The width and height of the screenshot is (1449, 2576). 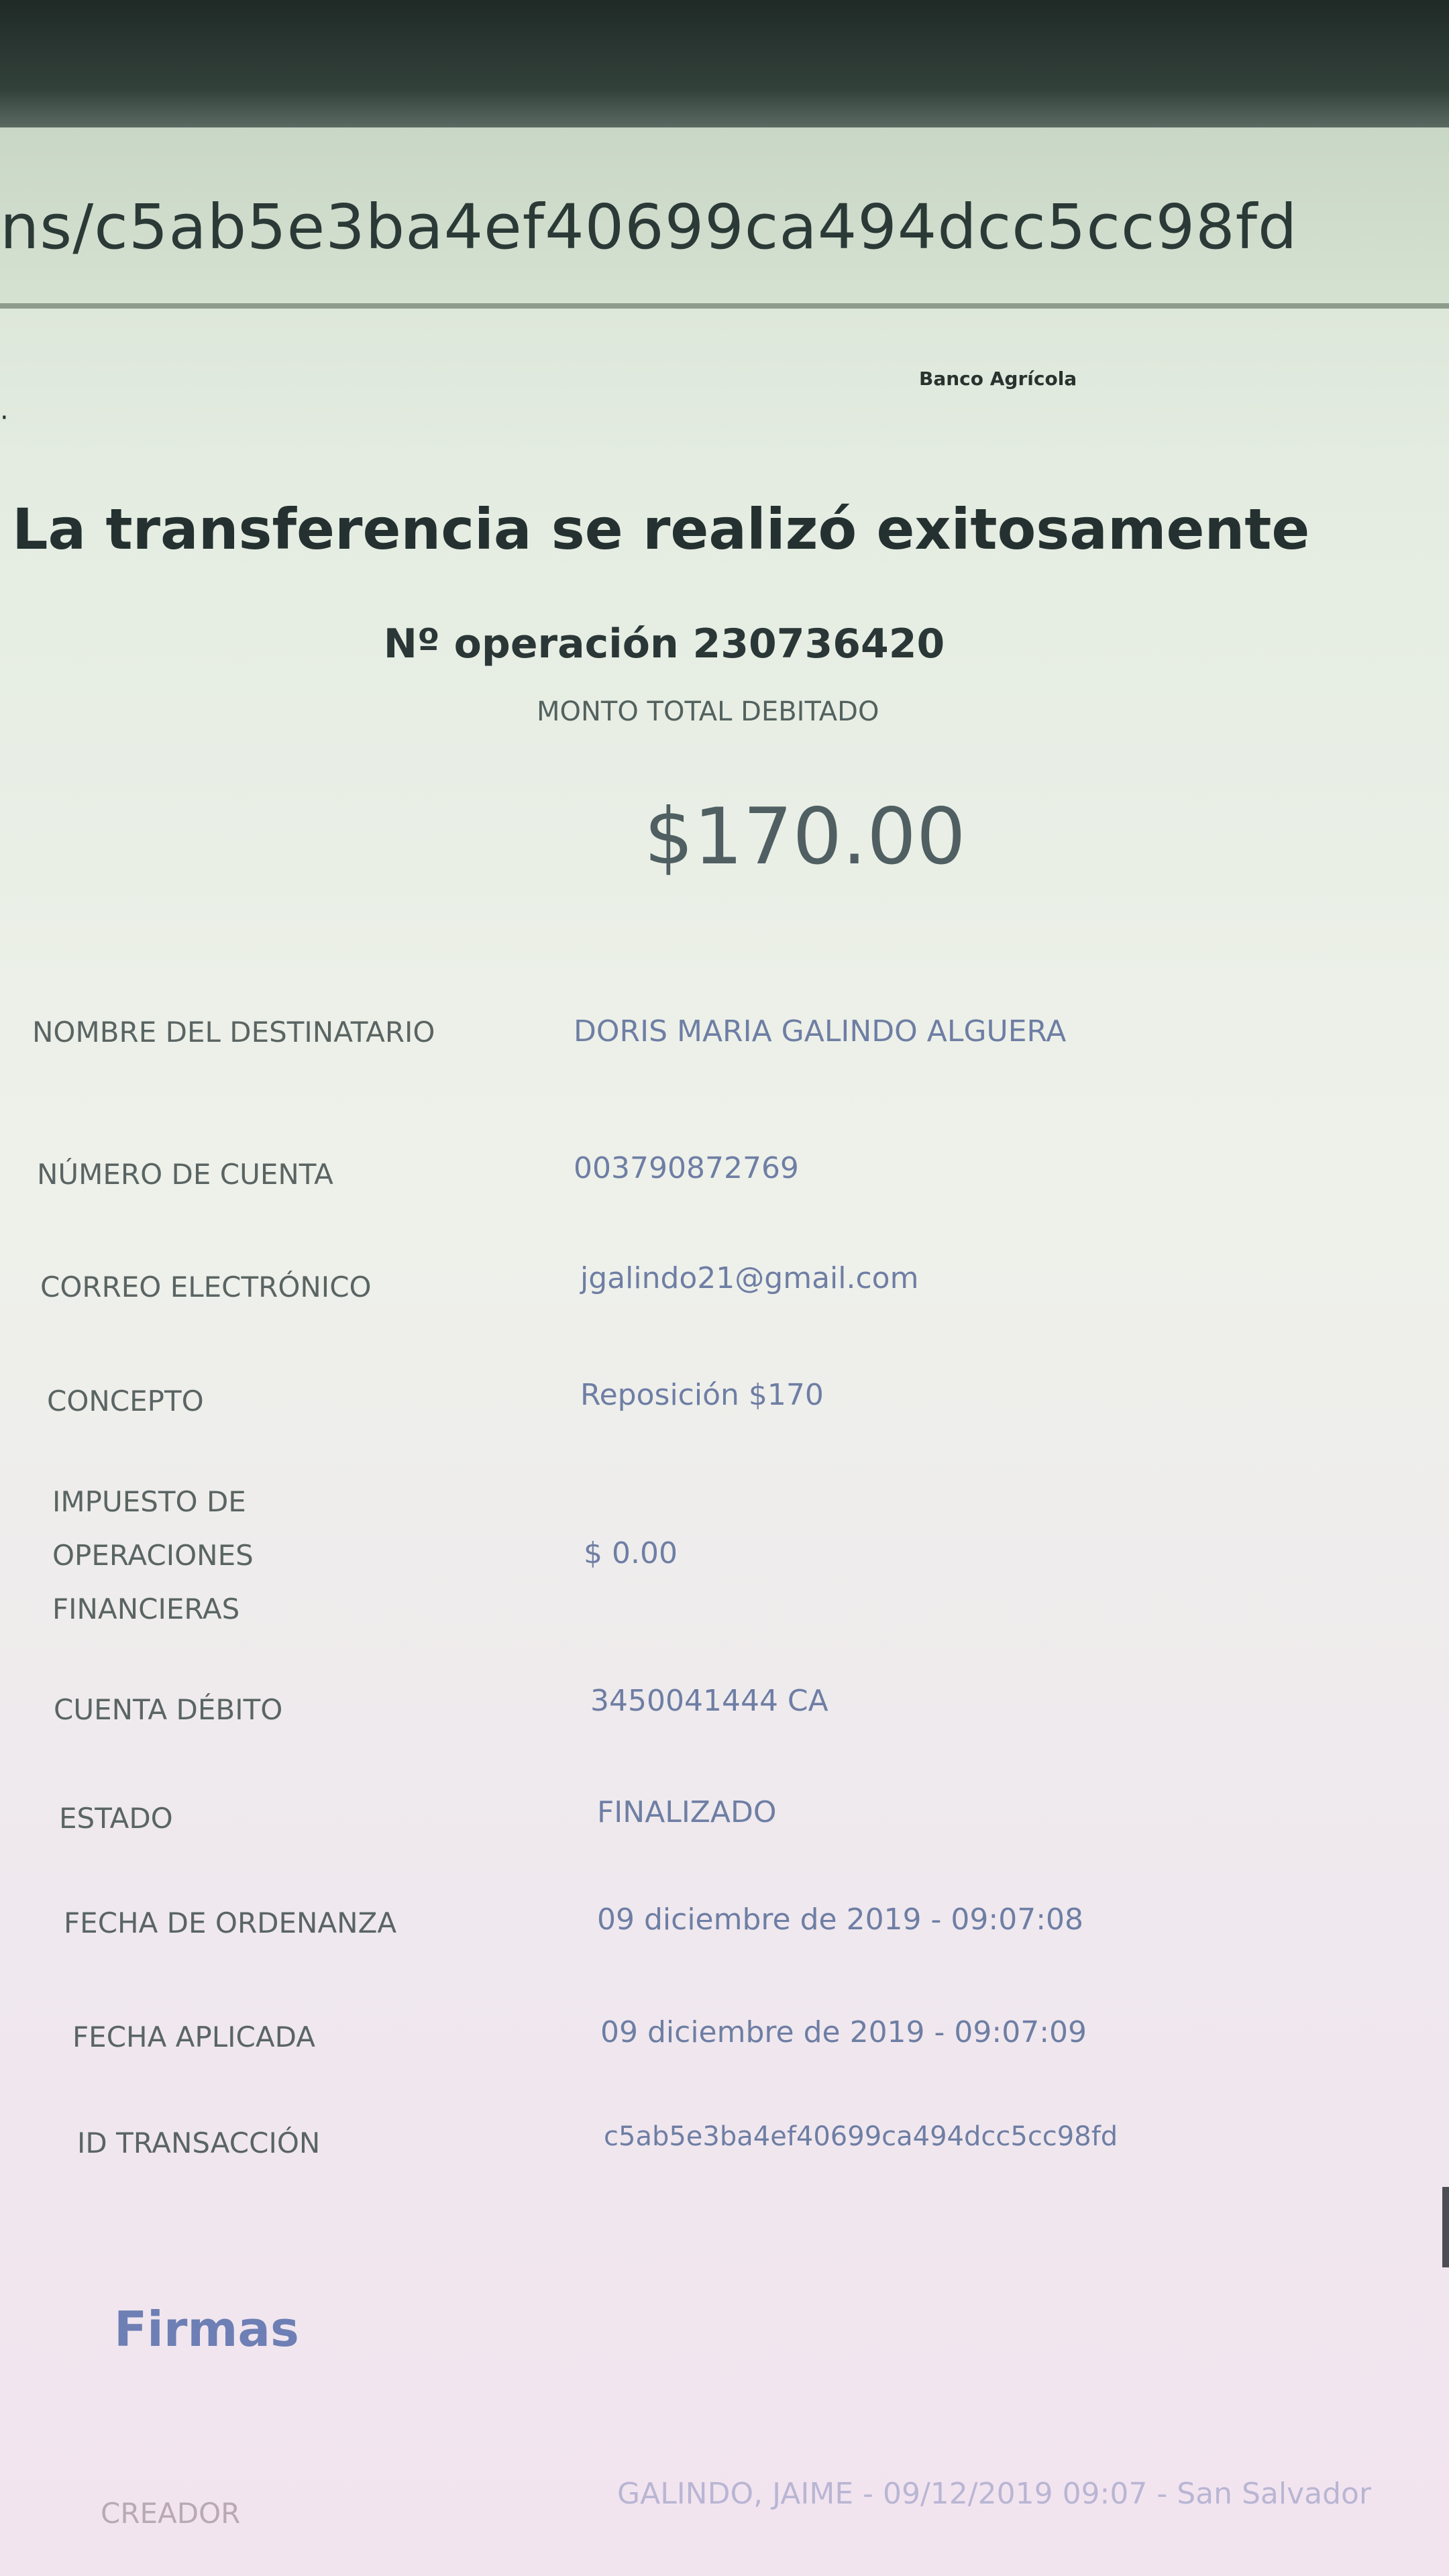 I want to click on detail-value: Reposición $170, so click(x=702, y=1395).